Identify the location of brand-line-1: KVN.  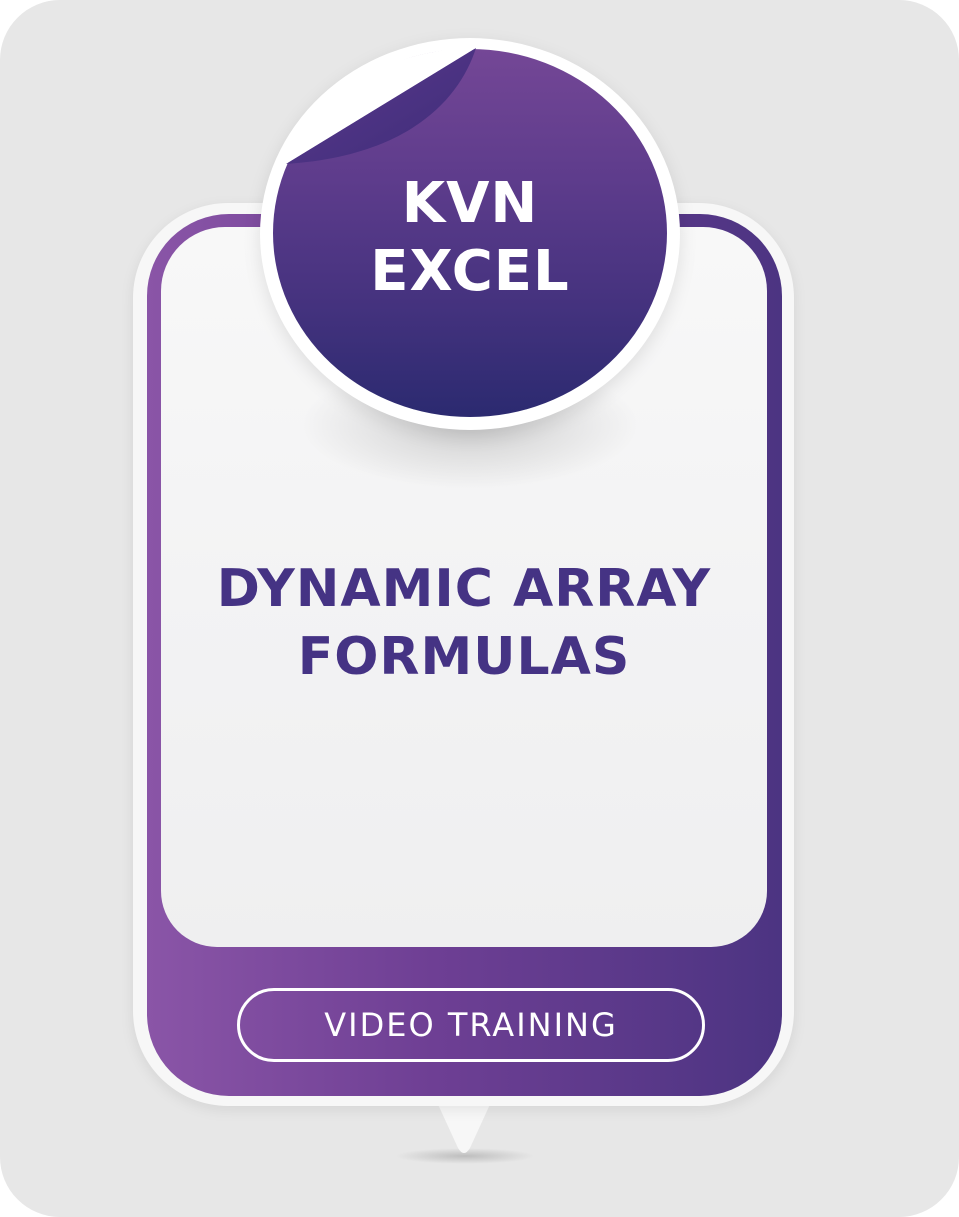
(470, 203).